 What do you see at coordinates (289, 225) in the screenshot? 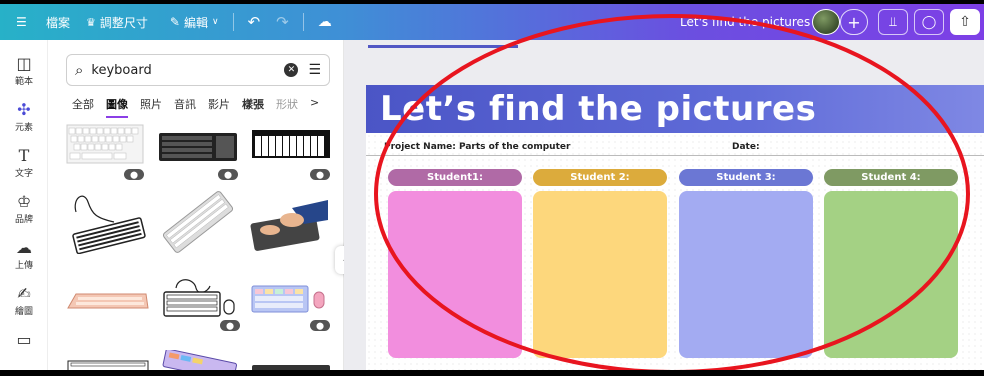
I see `hands-typing-icon` at bounding box center [289, 225].